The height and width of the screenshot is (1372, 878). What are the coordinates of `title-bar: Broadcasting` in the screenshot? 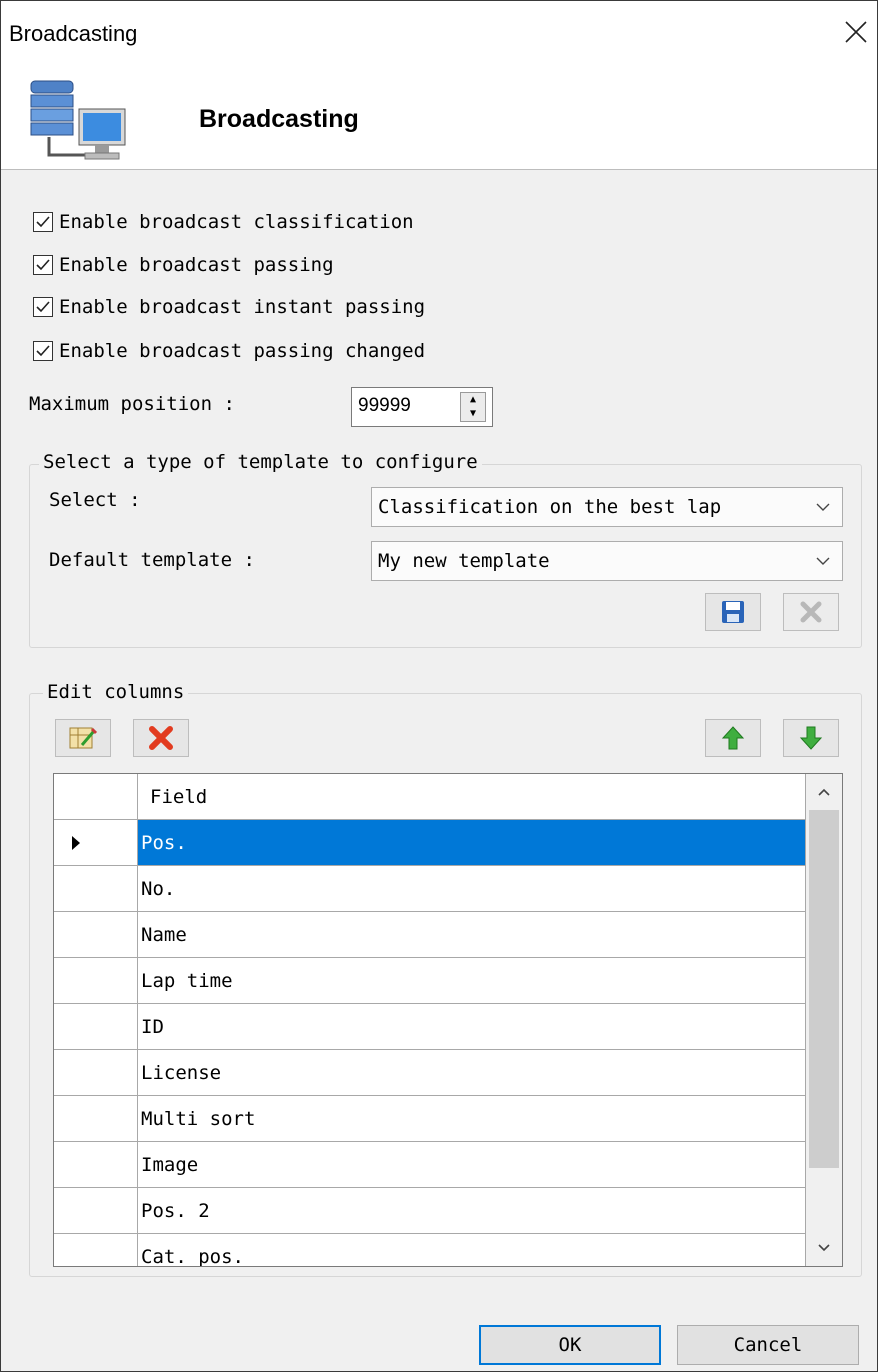 It's located at (439, 33).